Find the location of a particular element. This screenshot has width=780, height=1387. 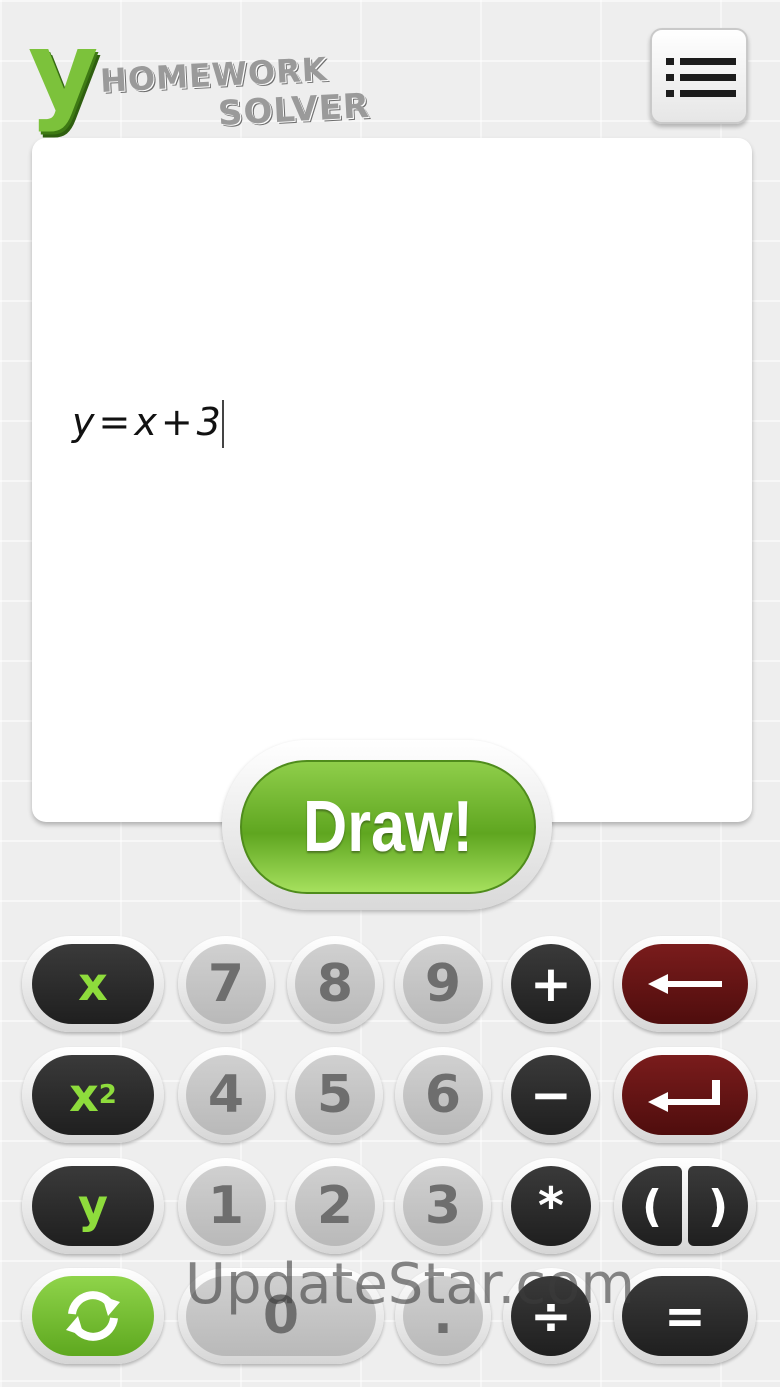

enter-arrow-icon is located at coordinates (684, 1096).